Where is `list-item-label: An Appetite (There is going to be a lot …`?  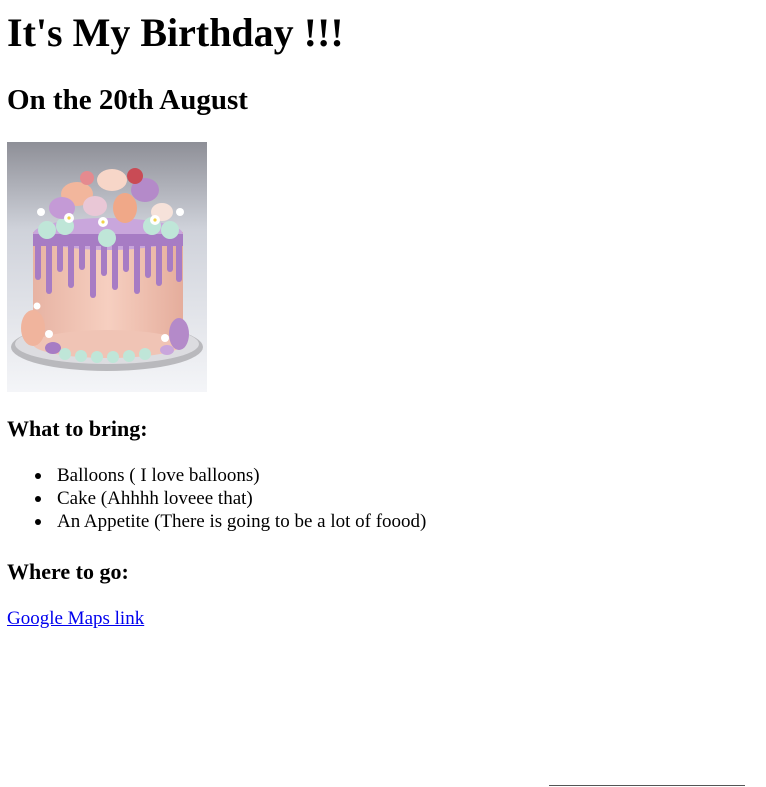
list-item-label: An Appetite (There is going to be a lot … is located at coordinates (242, 521).